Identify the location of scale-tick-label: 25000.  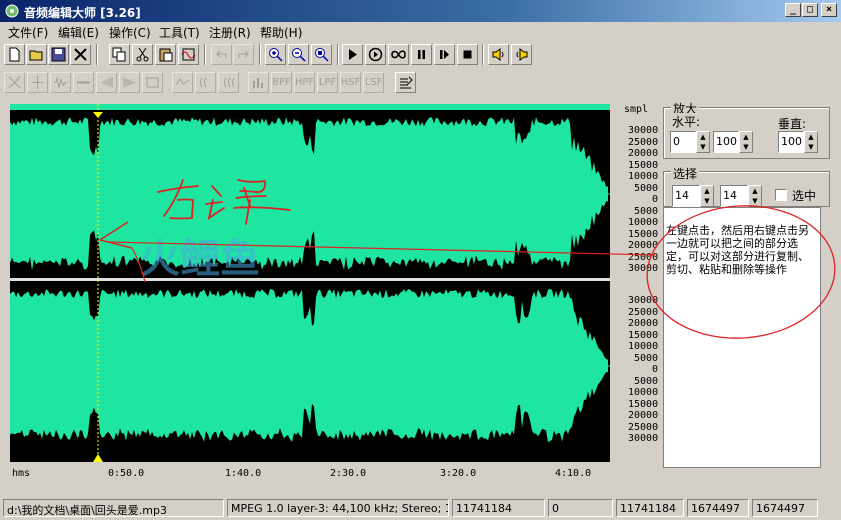
(643, 257).